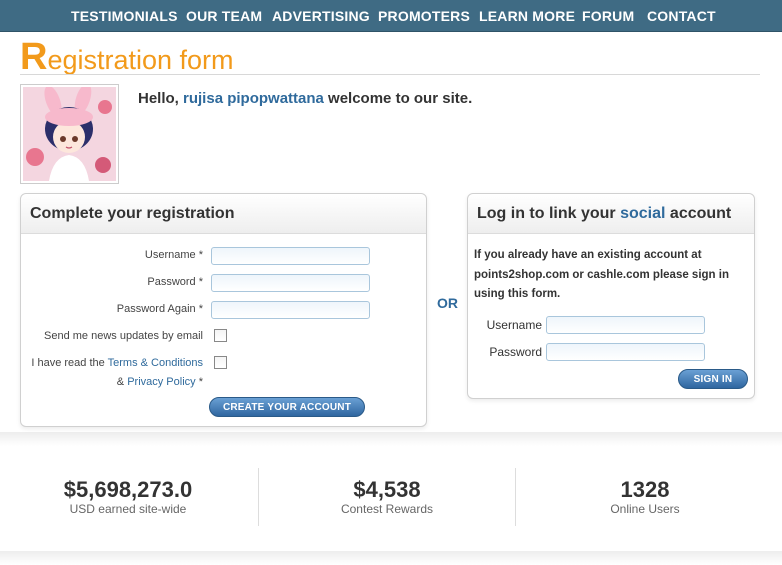  I want to click on login-heading-accent: social, so click(643, 213).